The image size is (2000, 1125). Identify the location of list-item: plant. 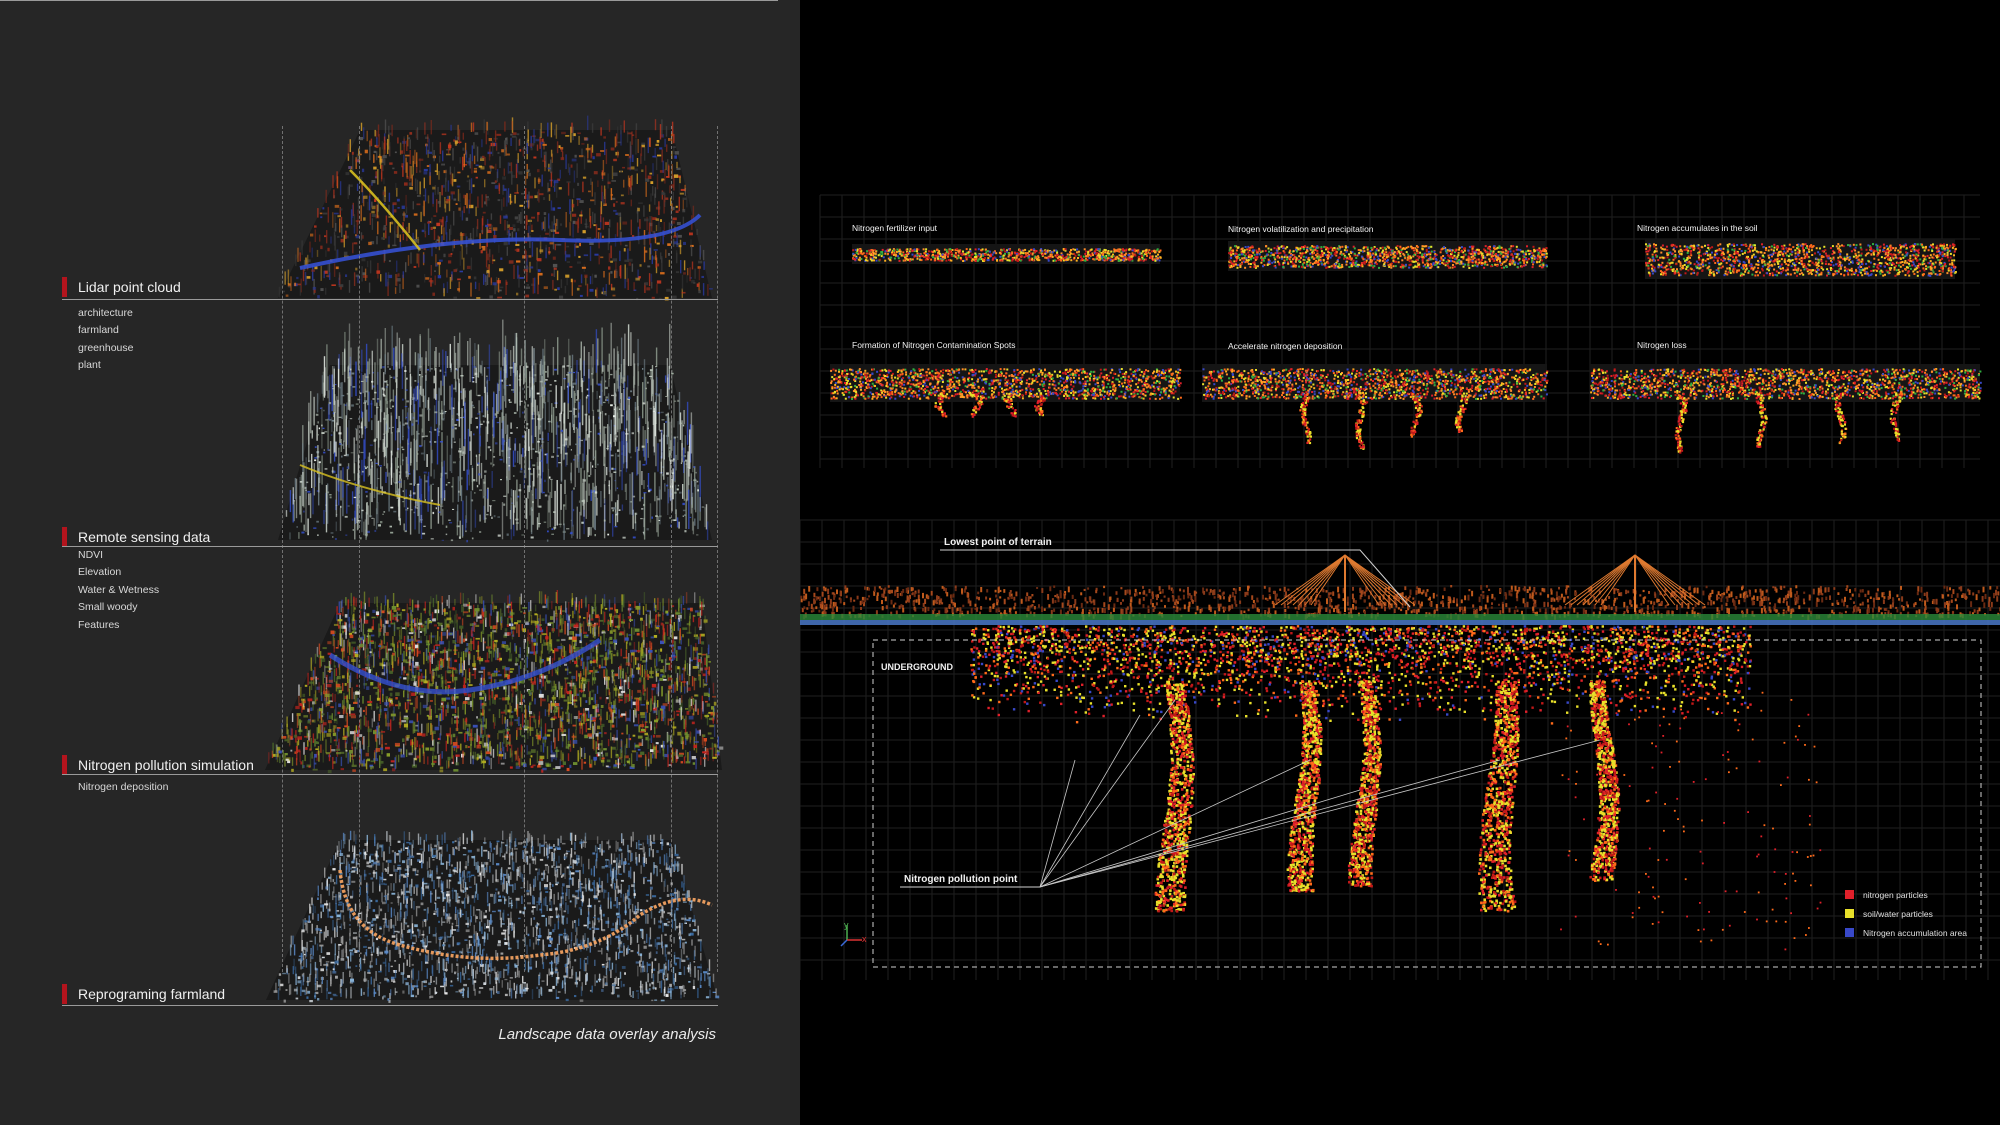
(105, 365).